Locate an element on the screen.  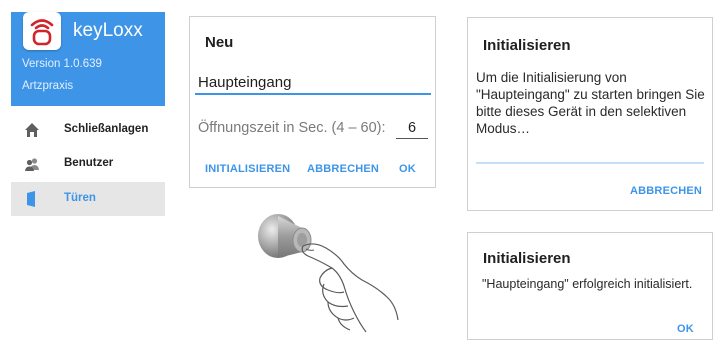
dialog-title: Neu is located at coordinates (219, 42).